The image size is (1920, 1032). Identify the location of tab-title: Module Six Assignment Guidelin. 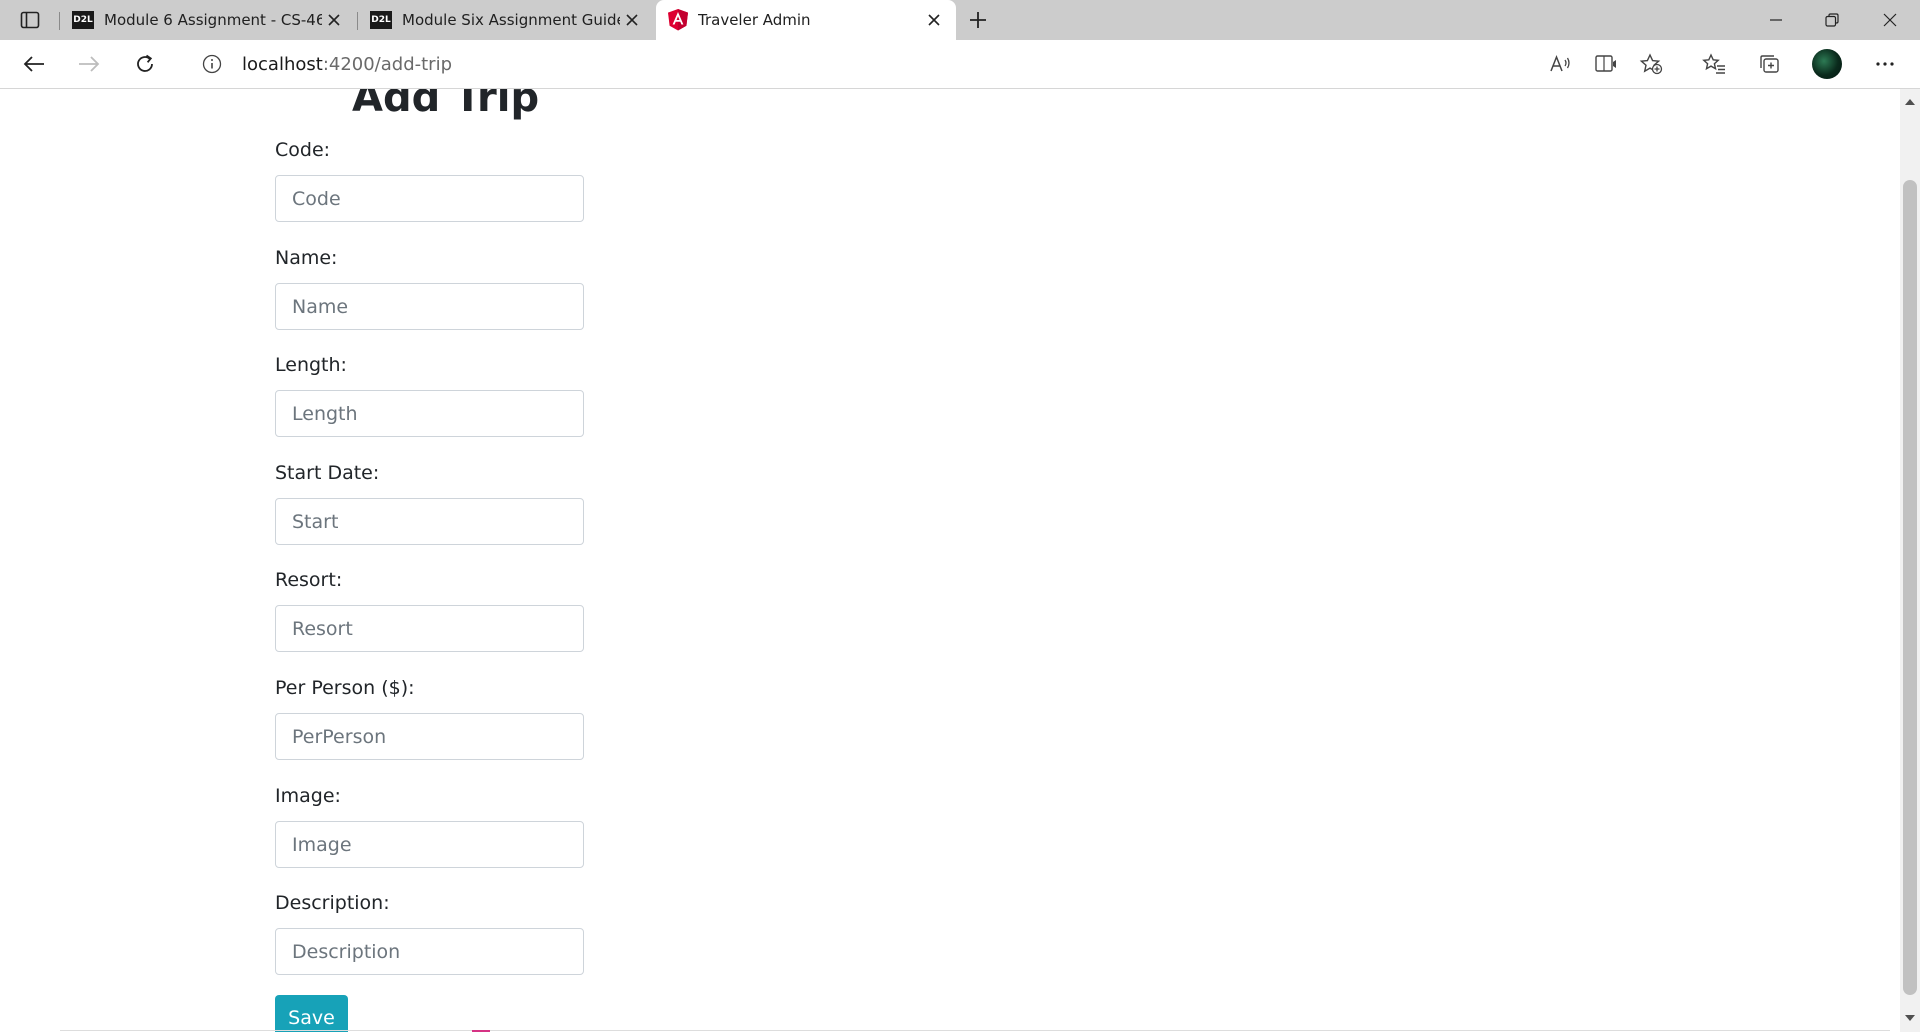
(511, 20).